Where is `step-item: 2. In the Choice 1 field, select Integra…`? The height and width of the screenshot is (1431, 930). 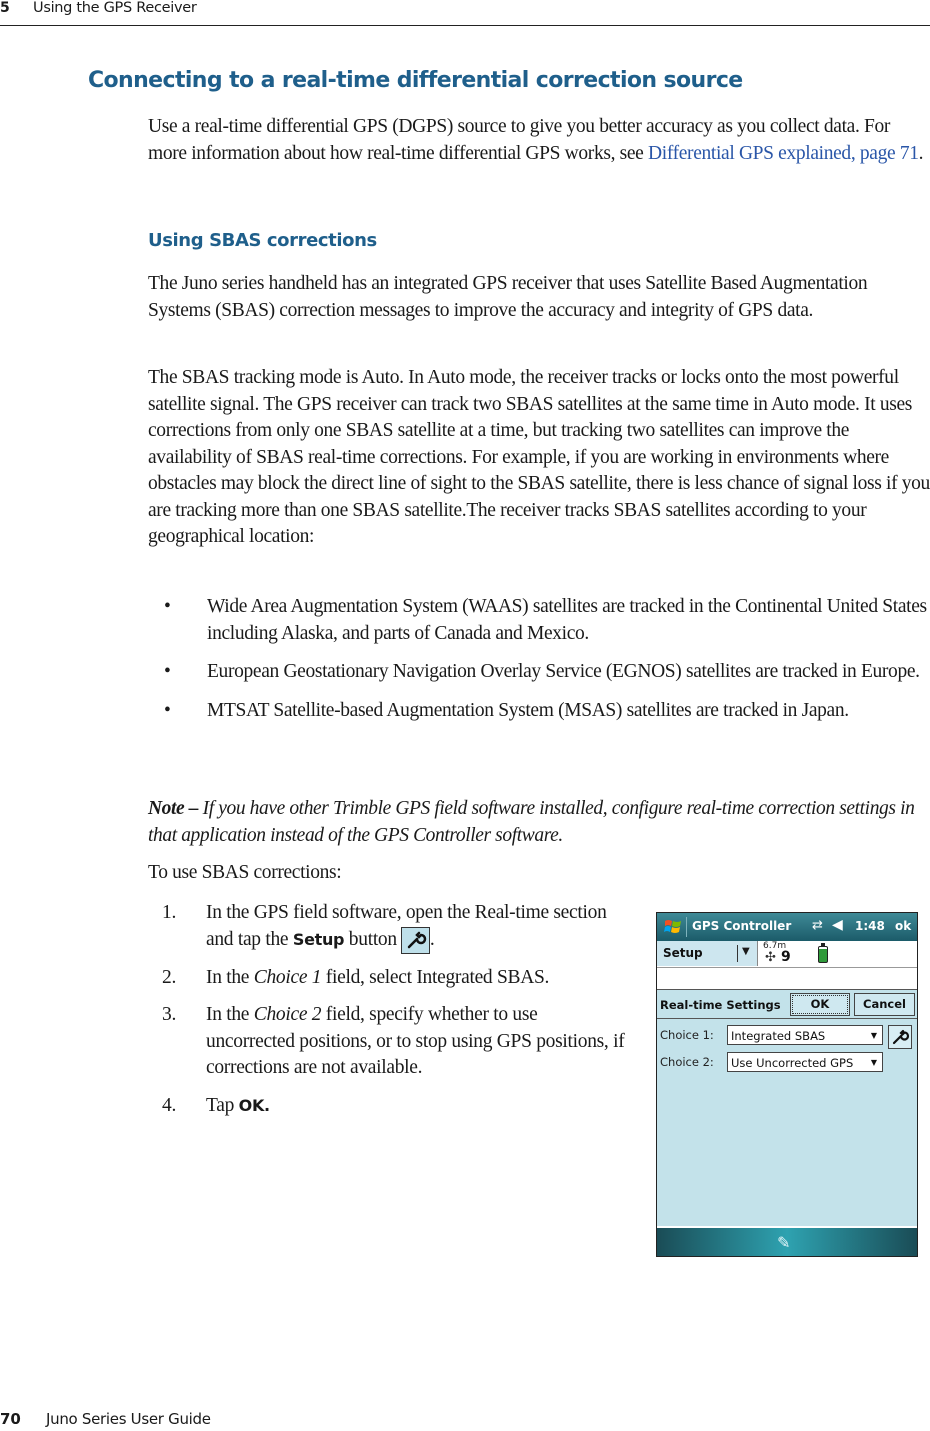 step-item: 2. In the Choice 1 field, select Integra… is located at coordinates (388, 978).